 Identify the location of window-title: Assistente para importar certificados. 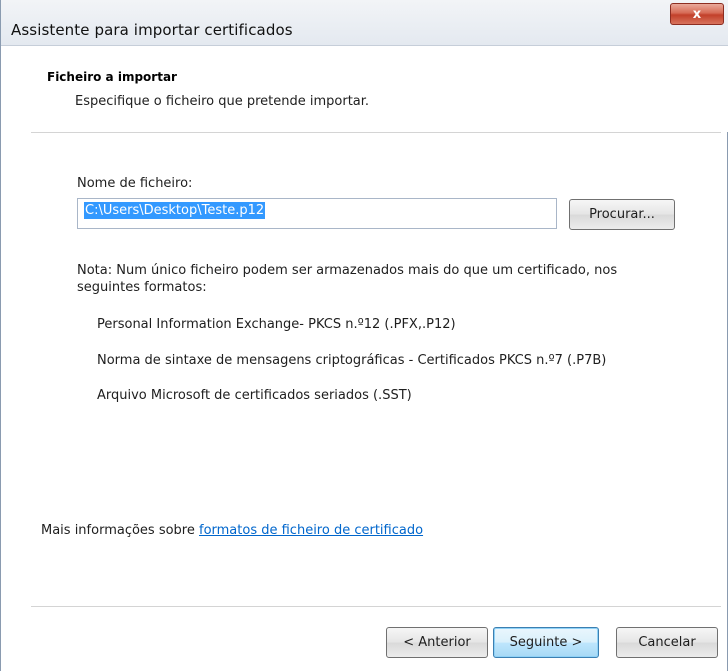
(152, 30).